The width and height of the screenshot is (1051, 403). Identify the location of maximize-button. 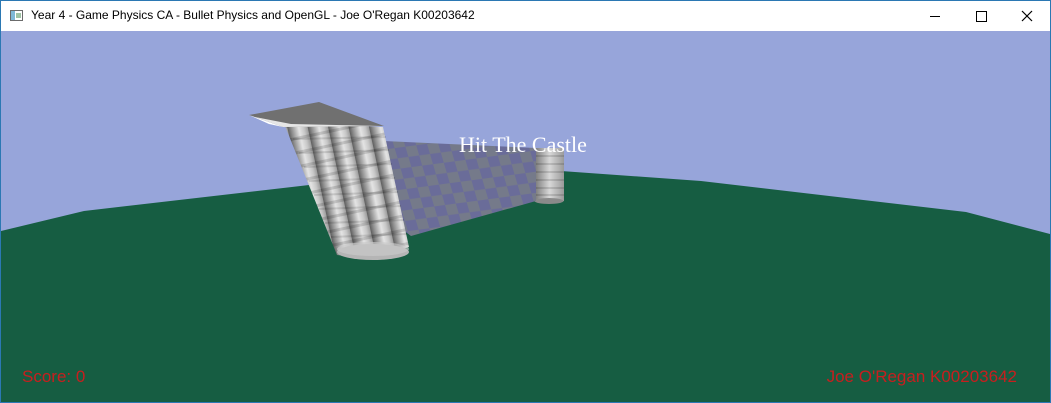
(981, 16).